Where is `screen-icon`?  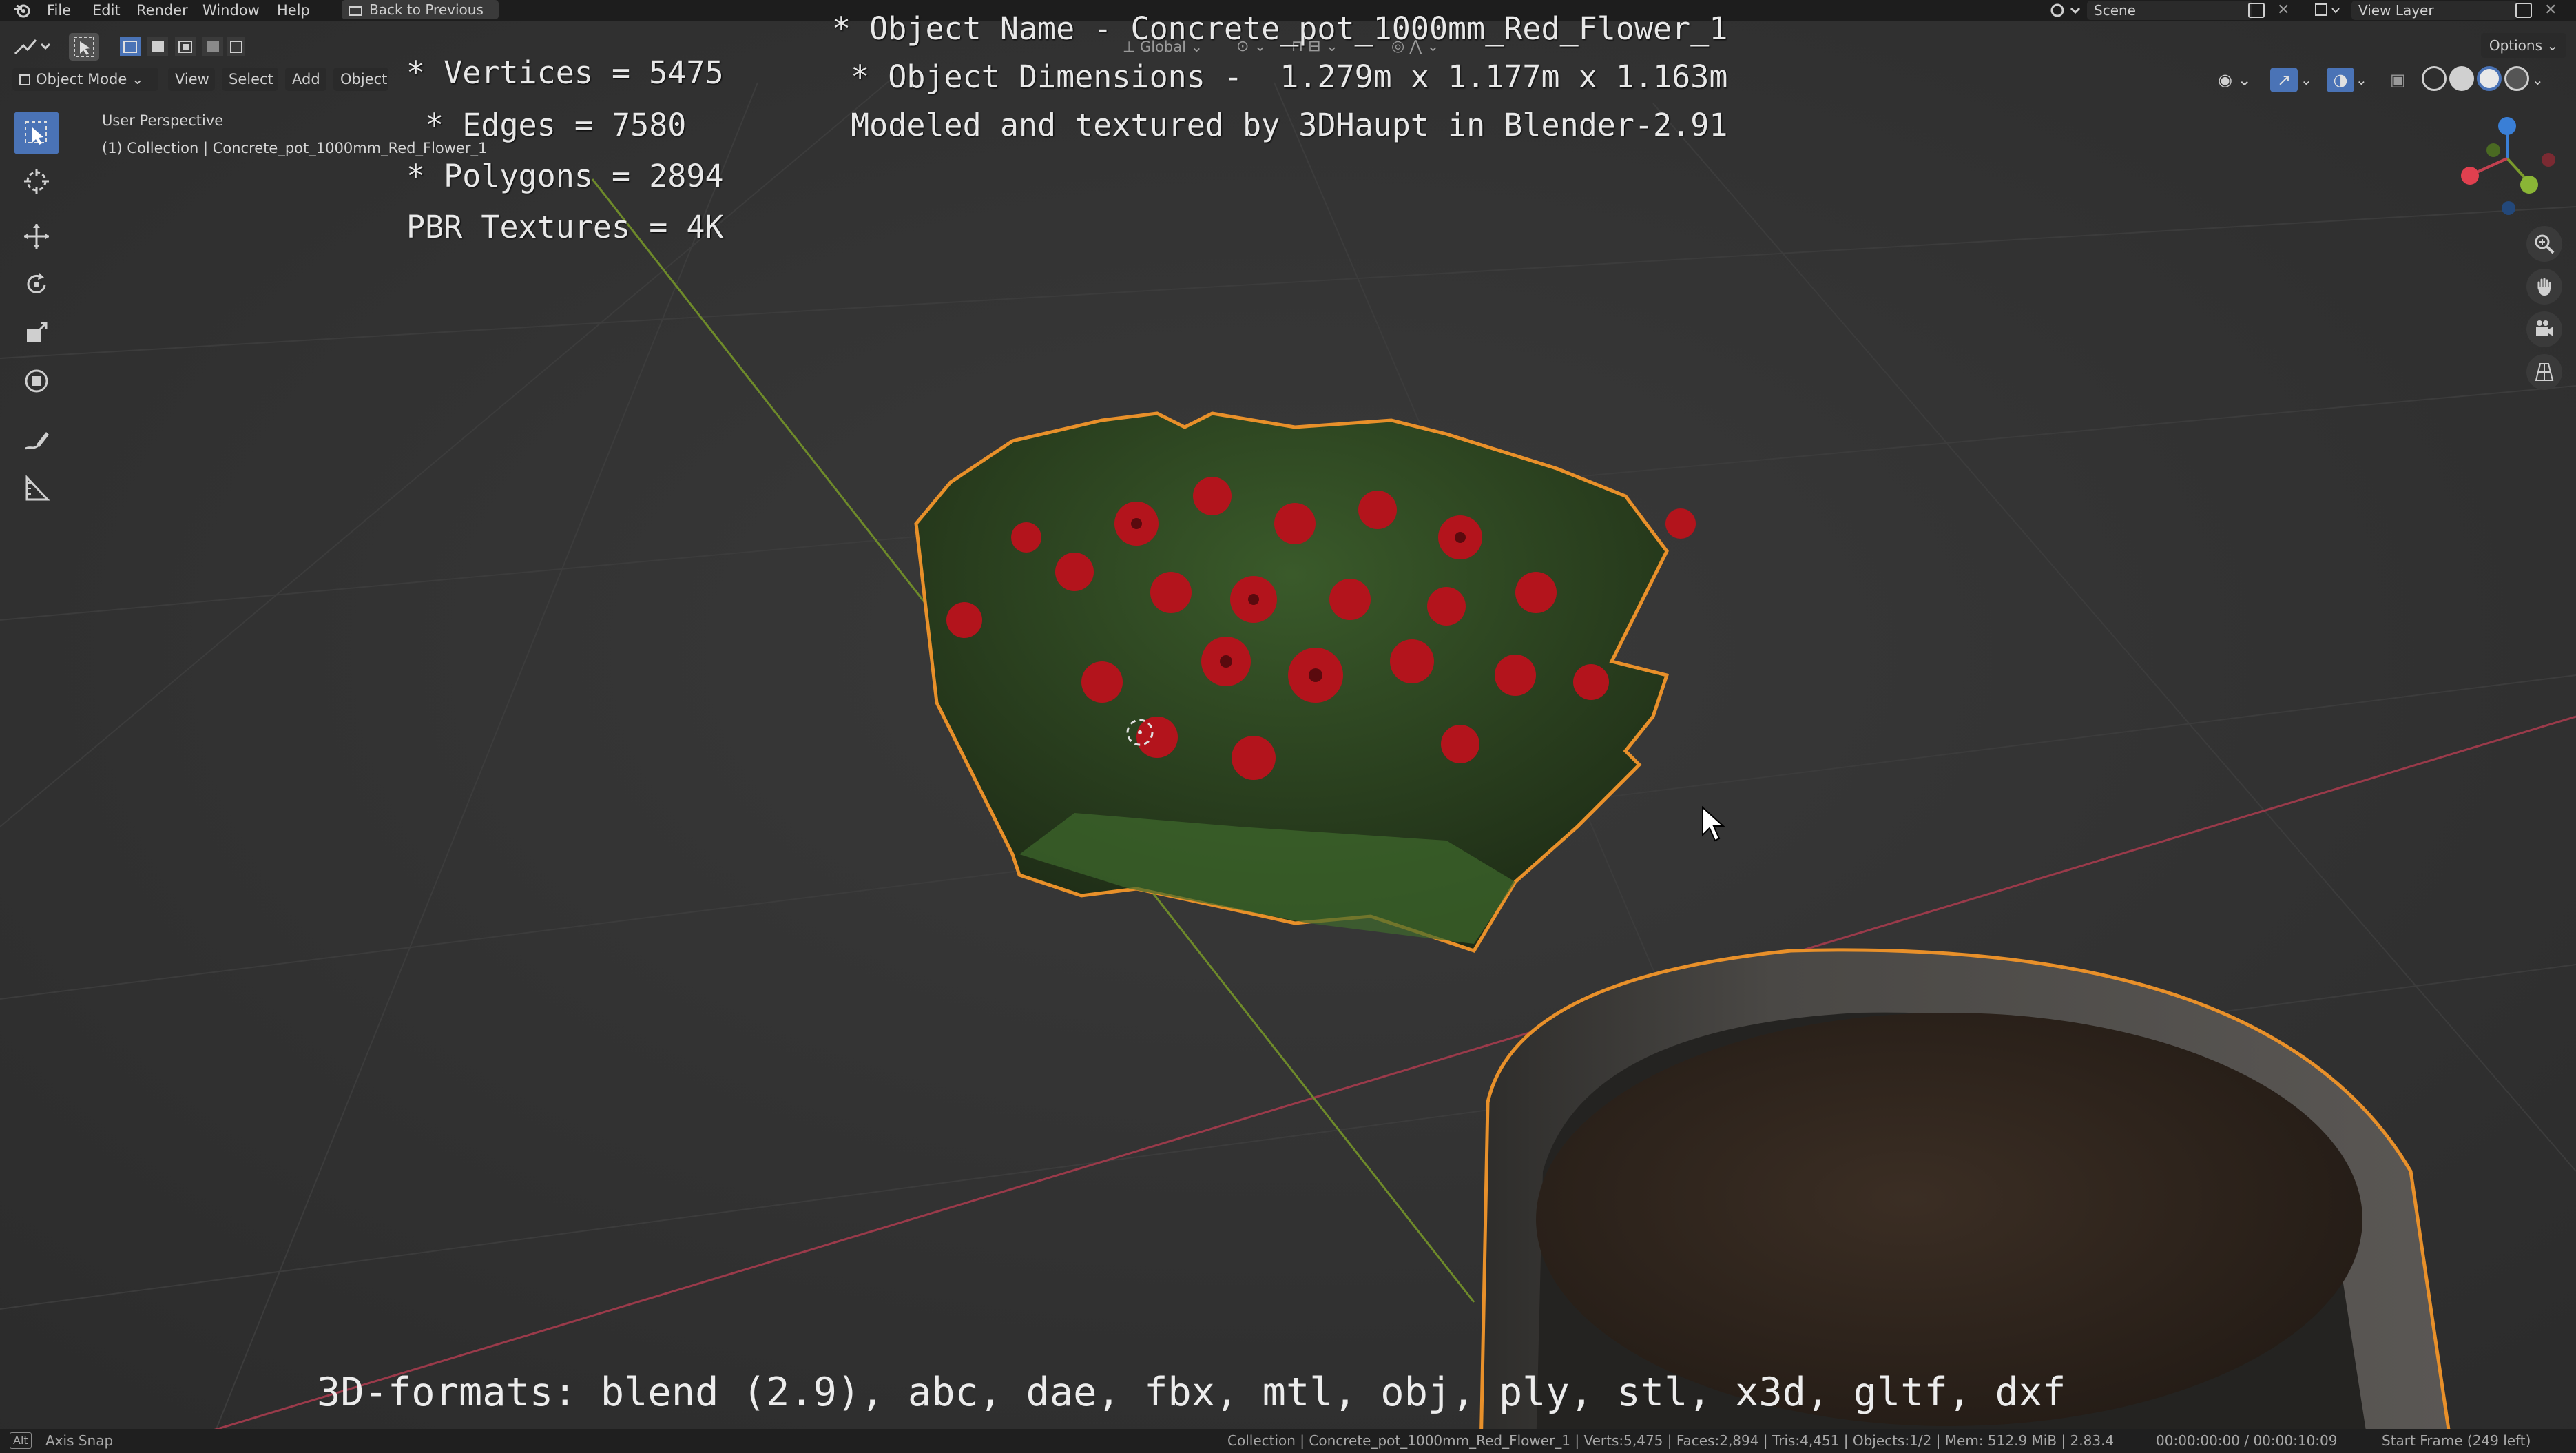
screen-icon is located at coordinates (355, 11).